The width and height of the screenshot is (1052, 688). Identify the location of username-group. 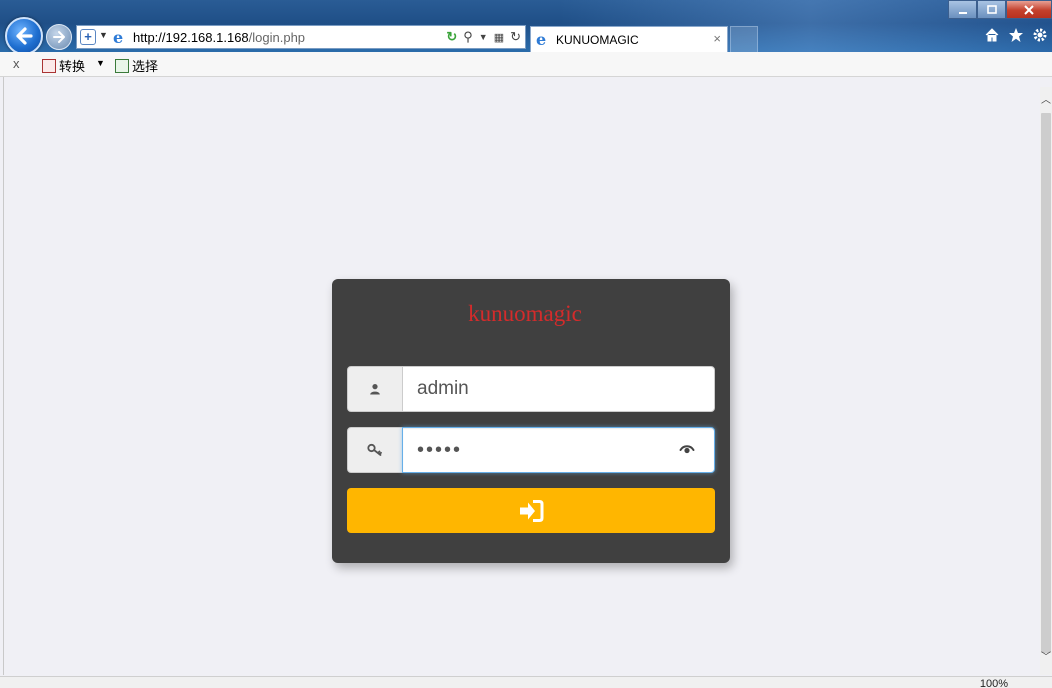
(531, 389).